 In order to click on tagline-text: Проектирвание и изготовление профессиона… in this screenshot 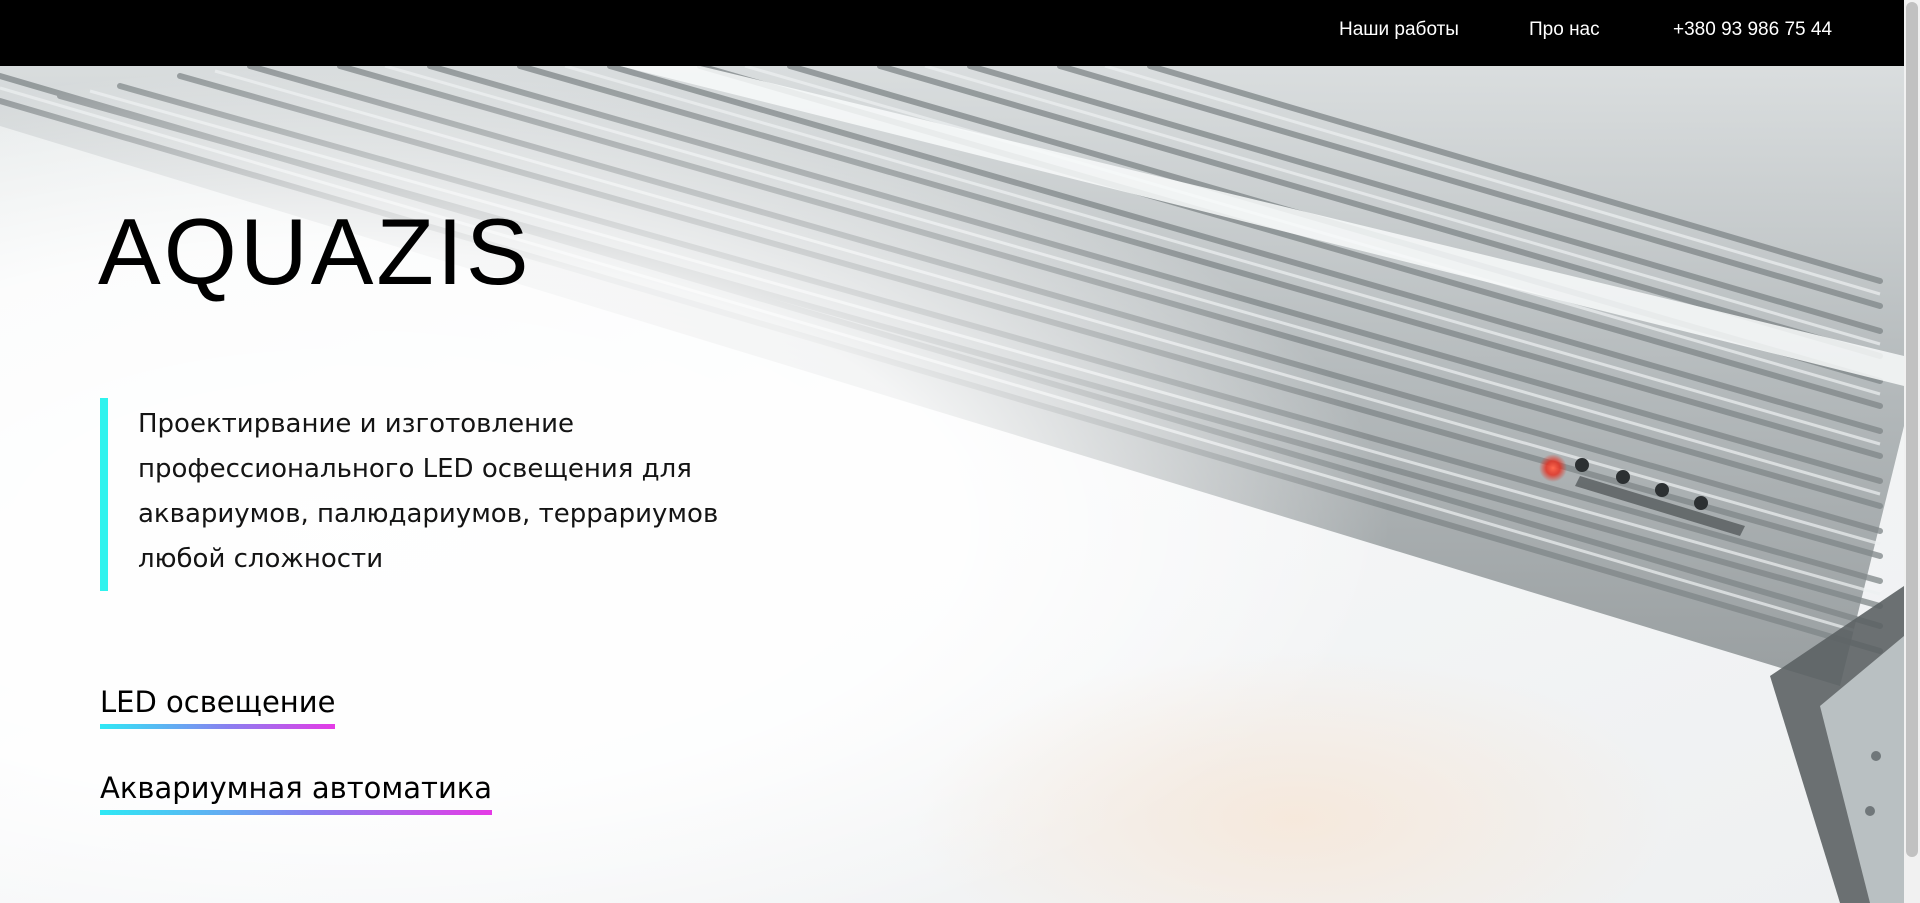, I will do `click(428, 491)`.